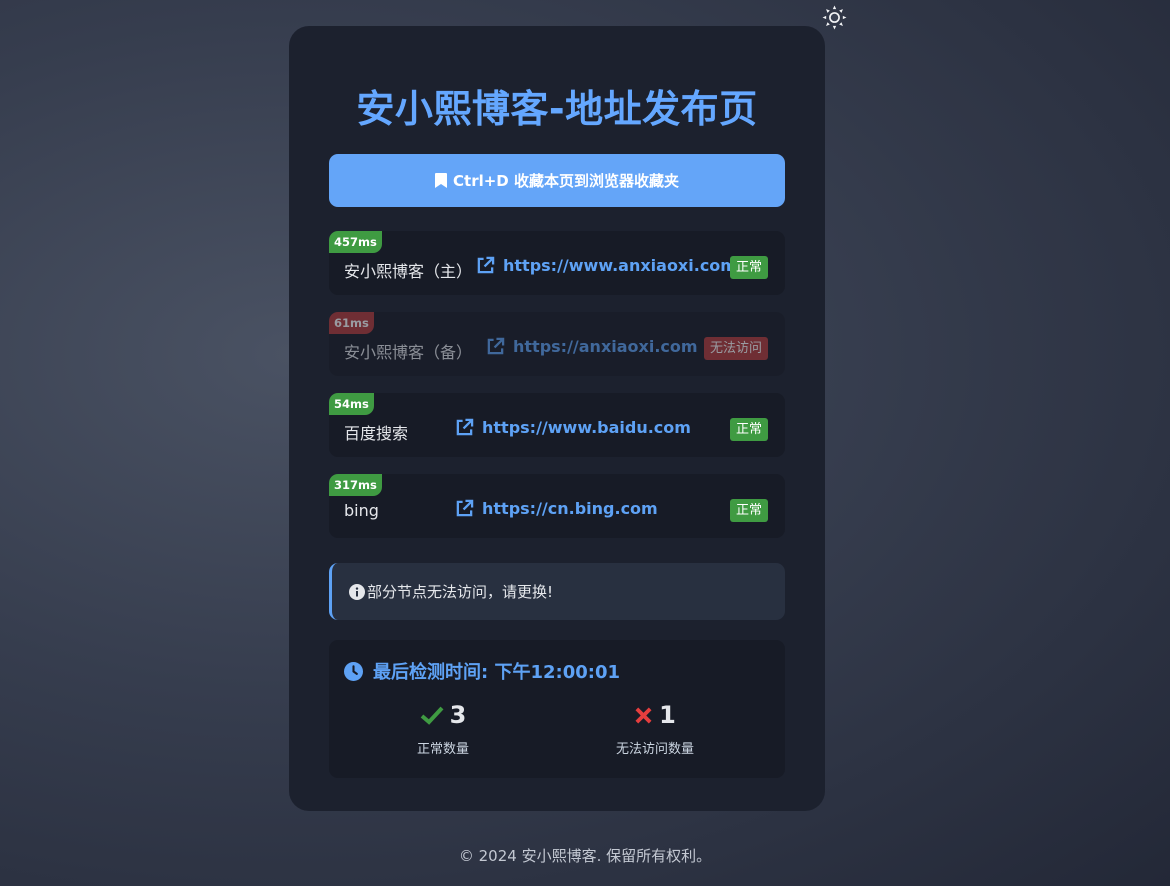 This screenshot has height=886, width=1170. What do you see at coordinates (432, 715) in the screenshot?
I see `check-icon` at bounding box center [432, 715].